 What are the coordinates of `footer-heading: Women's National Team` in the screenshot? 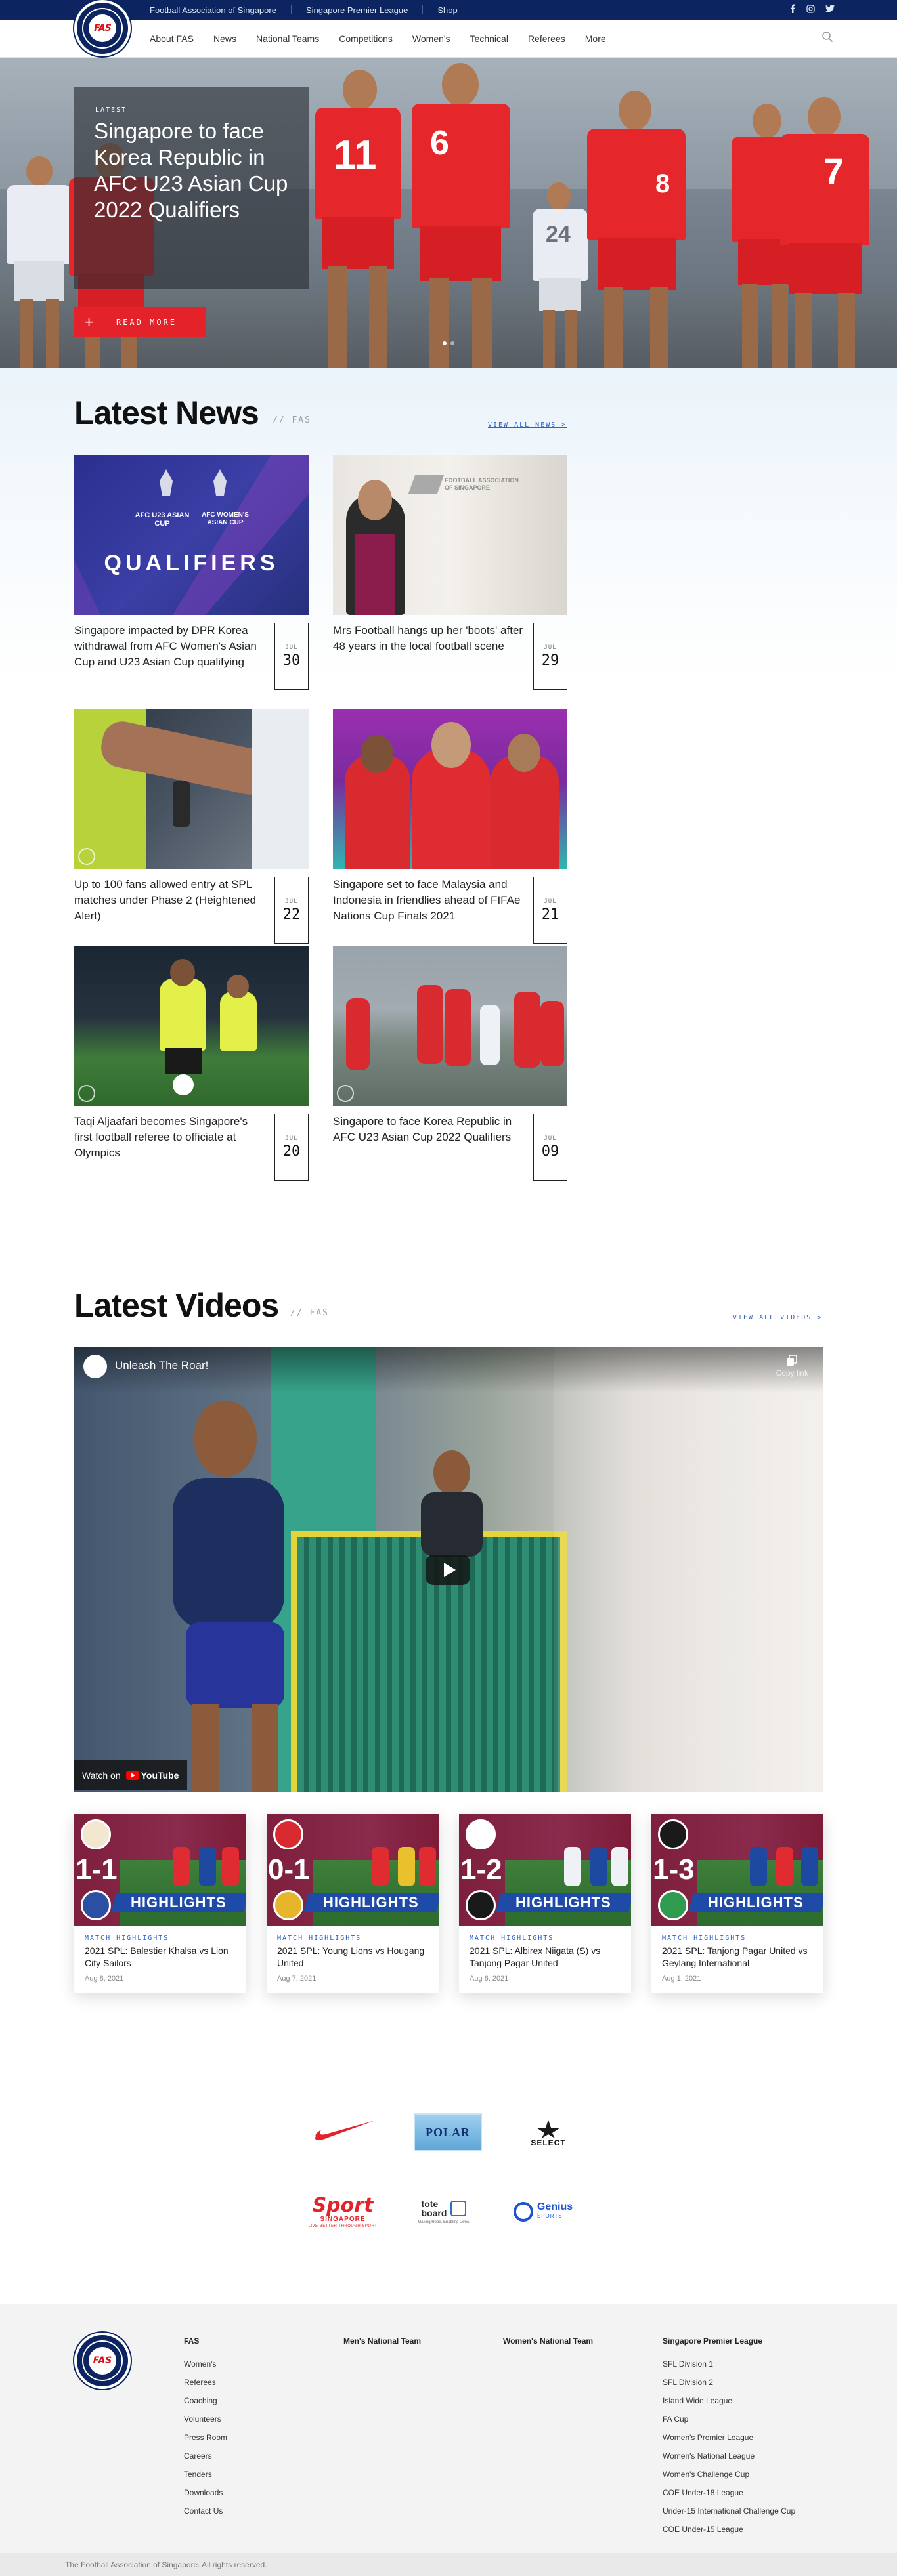 It's located at (548, 2341).